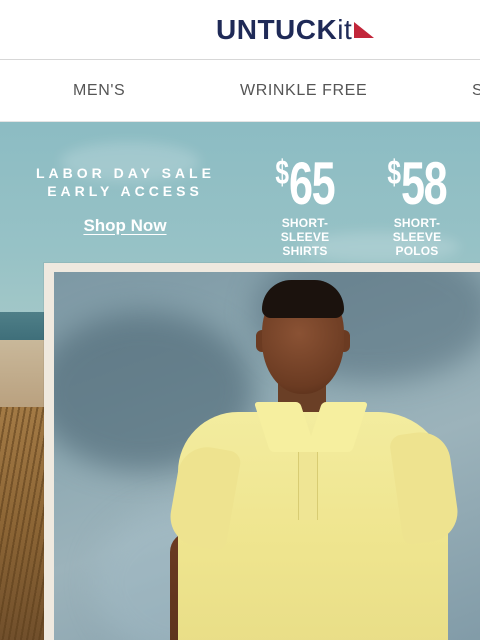 The height and width of the screenshot is (640, 480). What do you see at coordinates (417, 183) in the screenshot?
I see `price-polos: $58` at bounding box center [417, 183].